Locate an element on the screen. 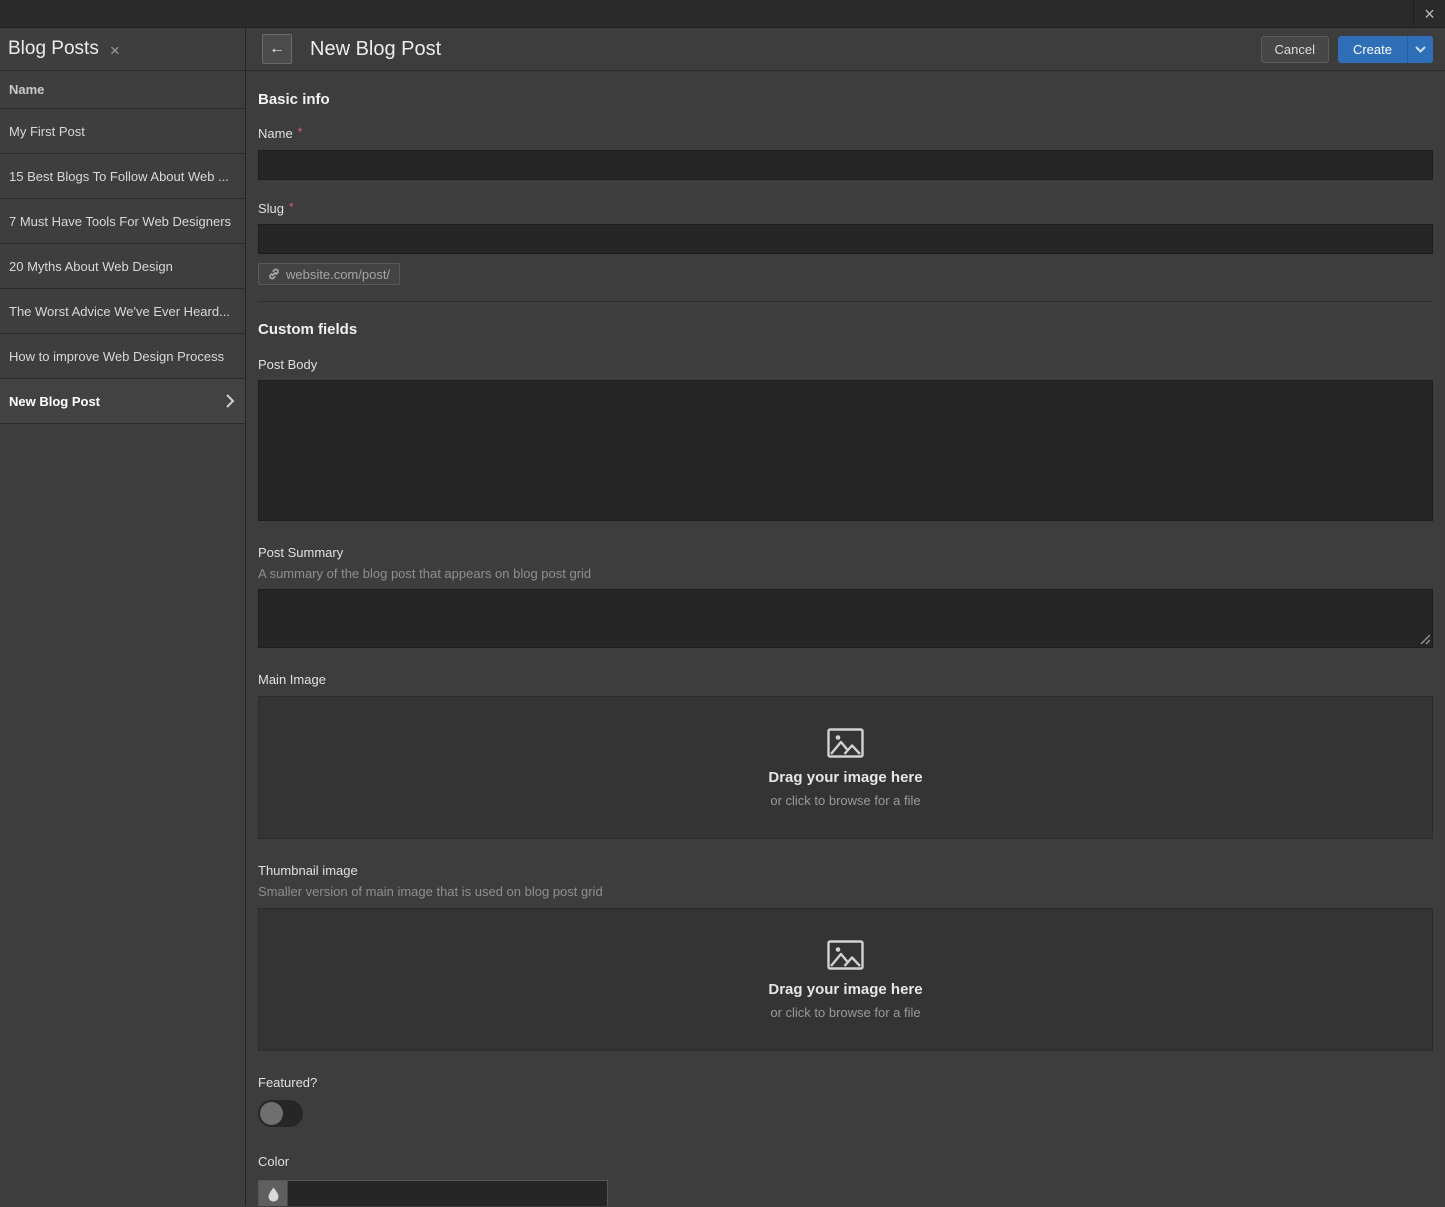 This screenshot has height=1207, width=1445. section-heading-custom-fields: Custom fields is located at coordinates (308, 329).